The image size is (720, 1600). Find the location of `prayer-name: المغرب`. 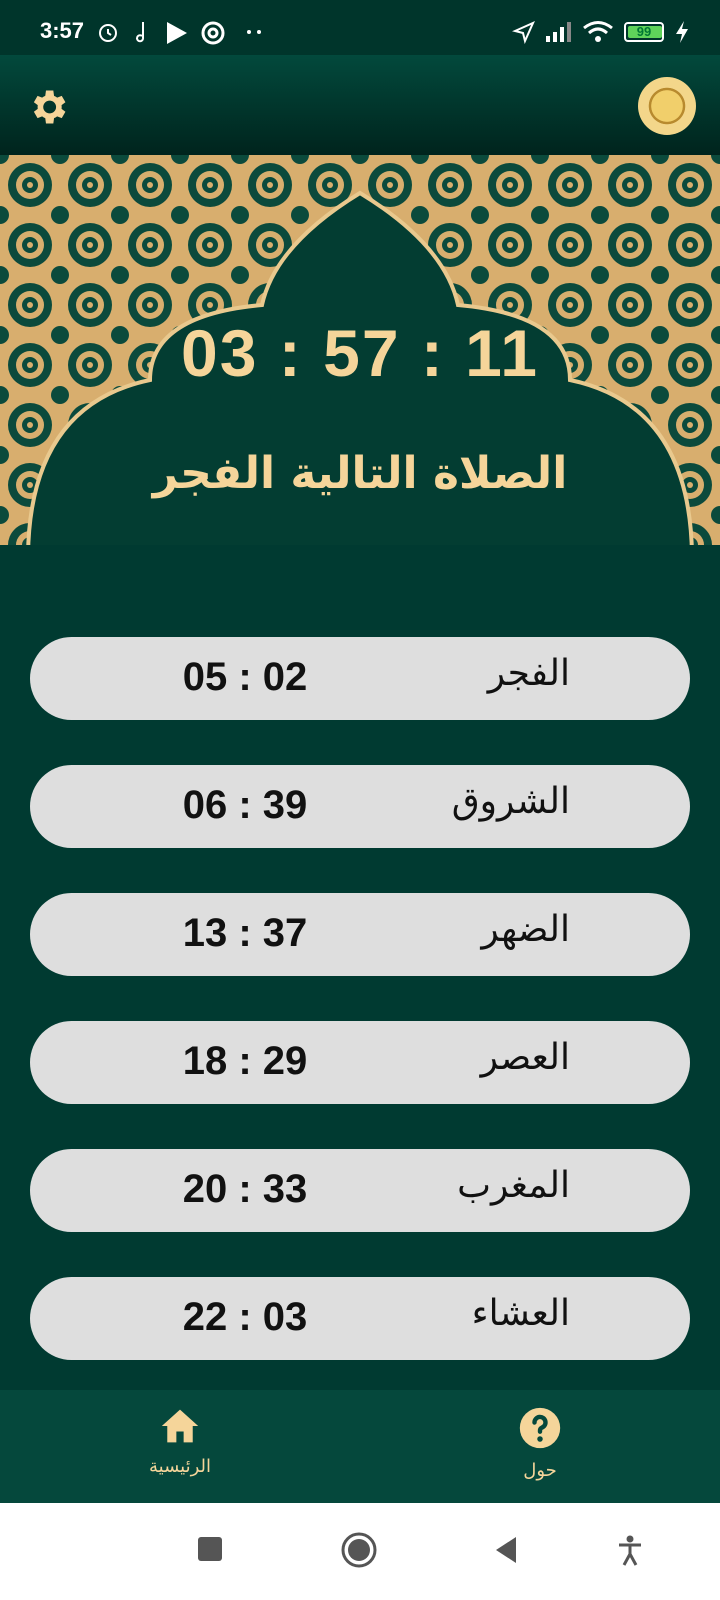

prayer-name: المغرب is located at coordinates (513, 1185).